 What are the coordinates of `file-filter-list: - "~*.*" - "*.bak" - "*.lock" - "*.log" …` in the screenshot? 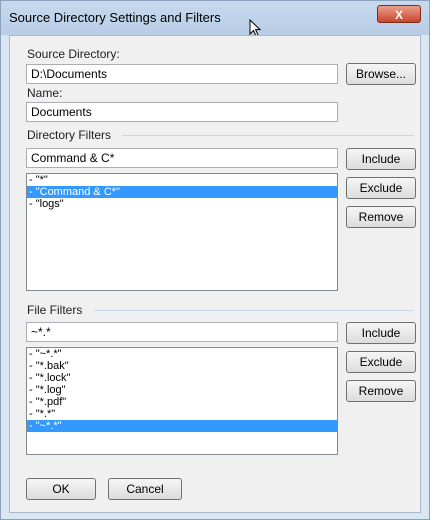 It's located at (182, 401).